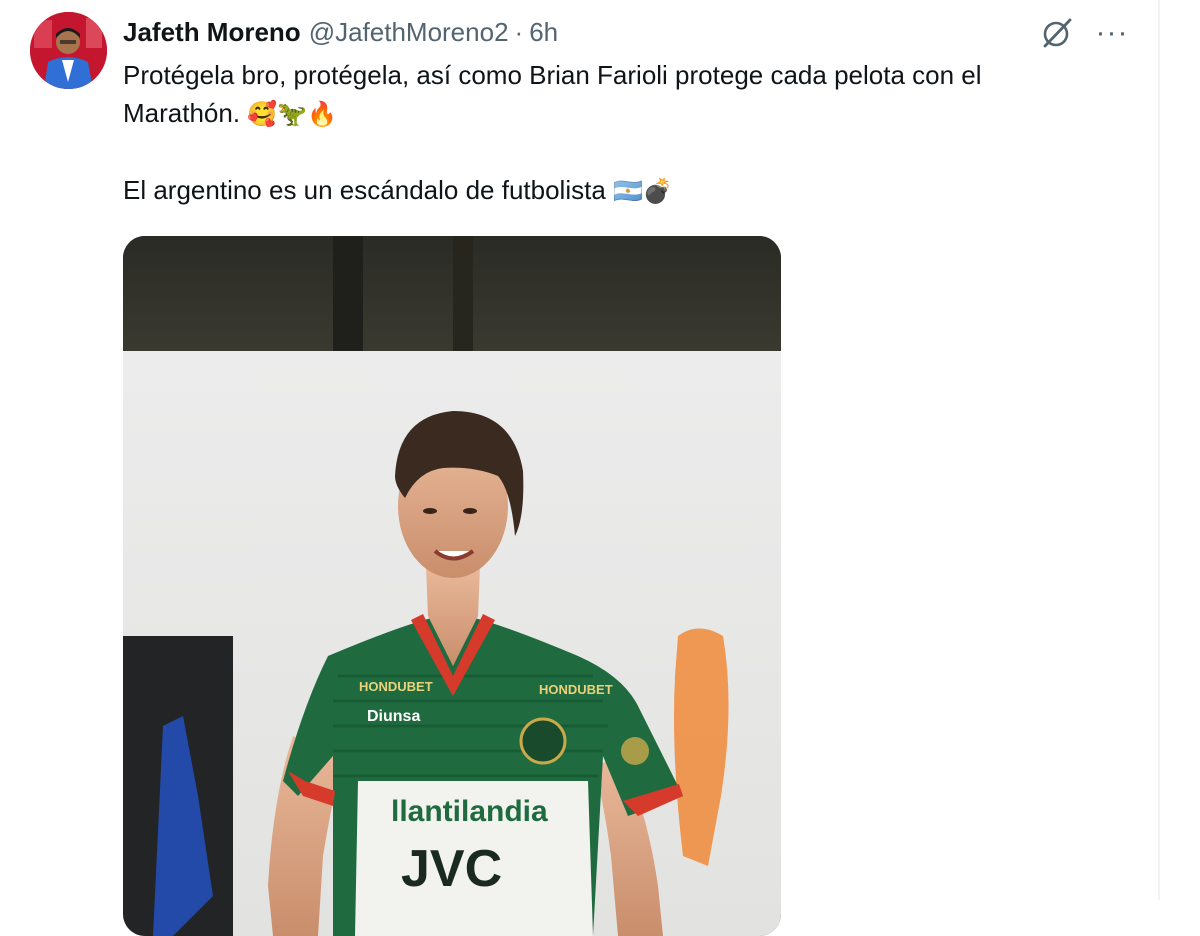 This screenshot has width=1200, height=936. I want to click on emoji-group-1: 🥰🦖🔥, so click(292, 114).